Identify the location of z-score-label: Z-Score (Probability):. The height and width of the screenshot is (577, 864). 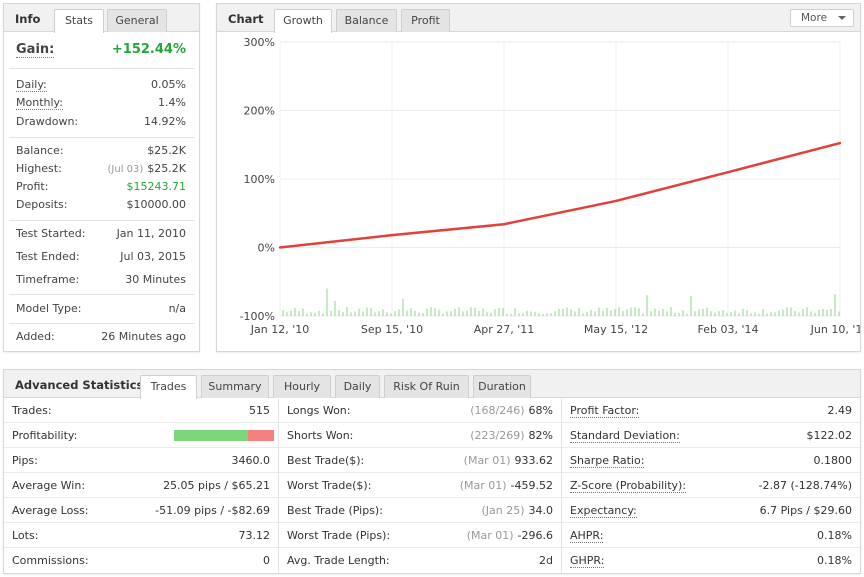
(628, 486).